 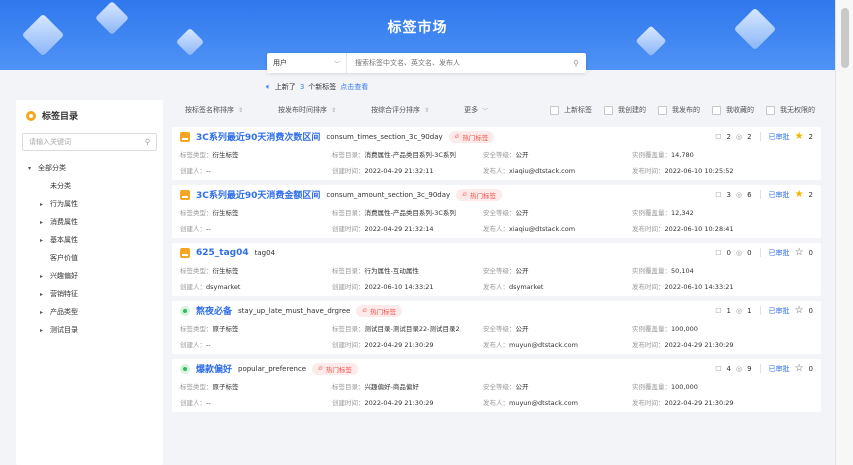 I want to click on sidebar-search-placeholder: 请输入关键词, so click(x=50, y=142).